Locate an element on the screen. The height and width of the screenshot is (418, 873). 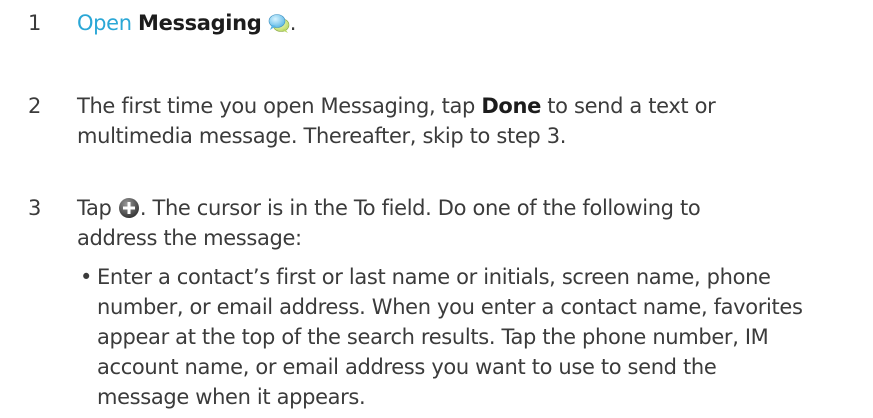
step-number: 1 is located at coordinates (35, 23).